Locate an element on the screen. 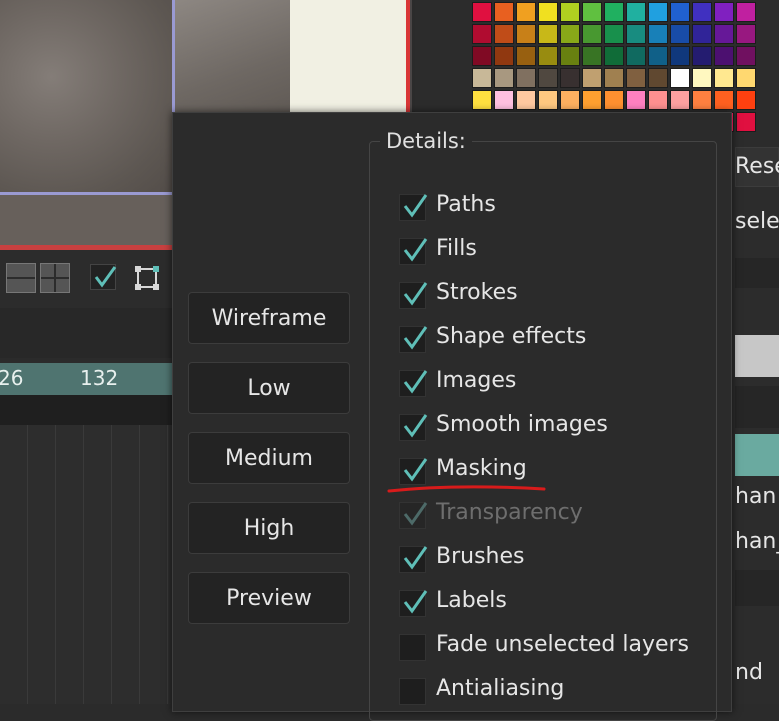 The image size is (779, 721). brushes-checkbox is located at coordinates (413, 559).